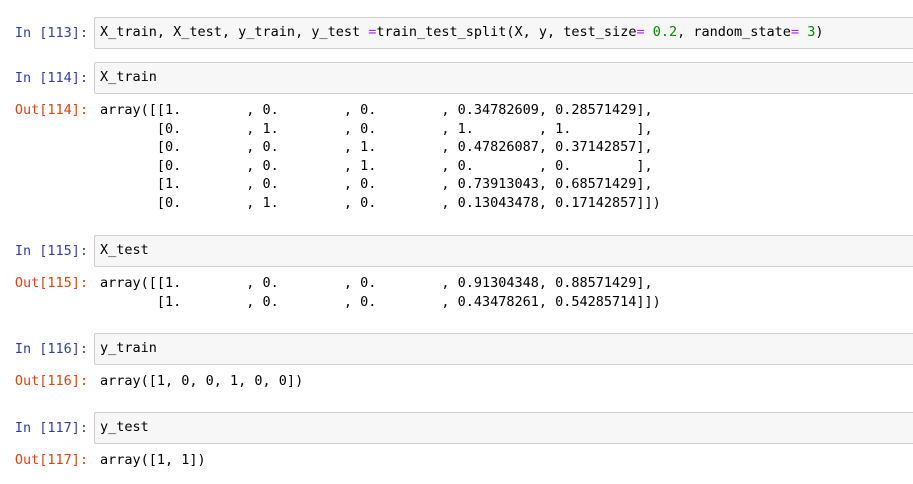 The image size is (913, 484). I want to click on code-input-115: X_test, so click(503, 251).